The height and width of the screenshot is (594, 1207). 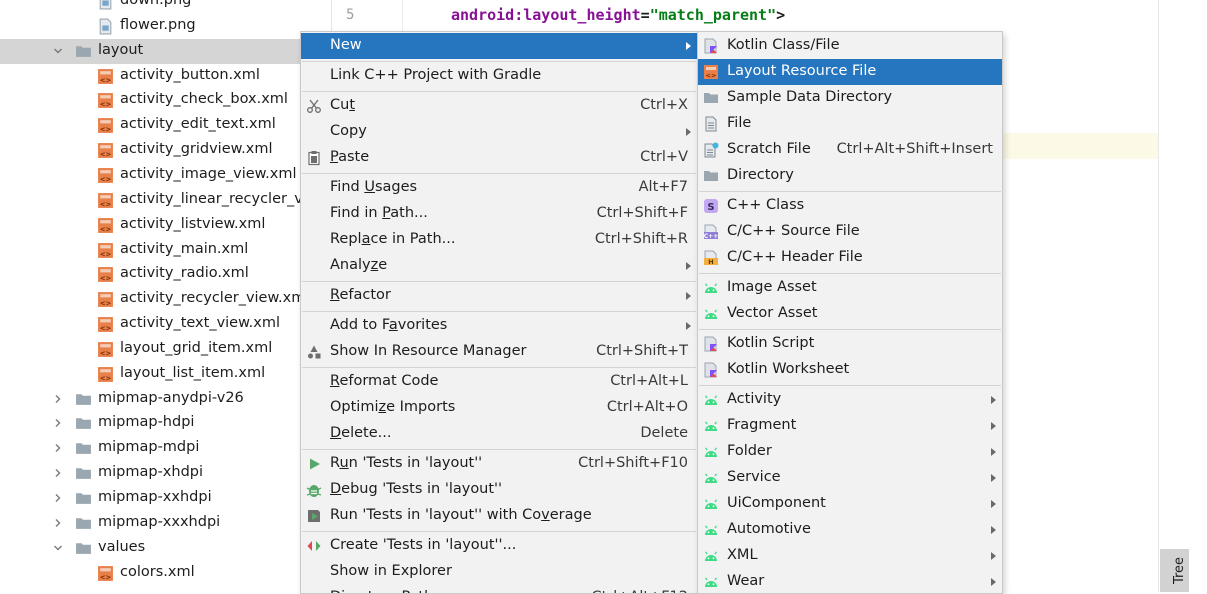 I want to click on tree-item-activity-recycler-view-xml: <> activity_recycler_view.xml, so click(x=165, y=299).